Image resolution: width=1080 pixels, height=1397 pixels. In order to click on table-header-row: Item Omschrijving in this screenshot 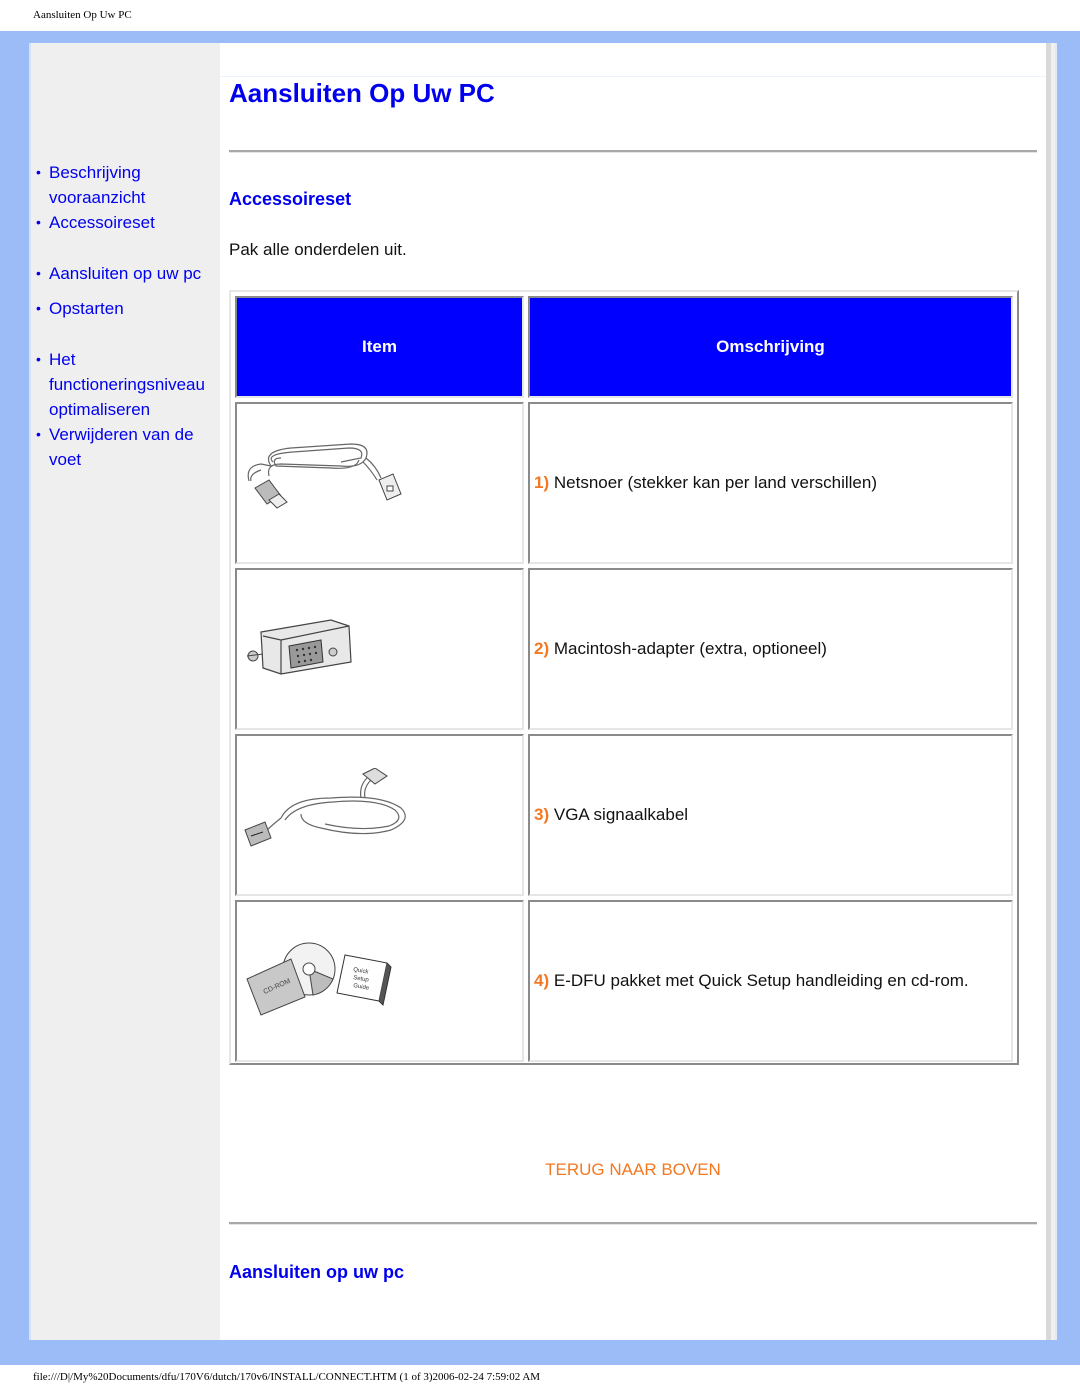, I will do `click(624, 347)`.